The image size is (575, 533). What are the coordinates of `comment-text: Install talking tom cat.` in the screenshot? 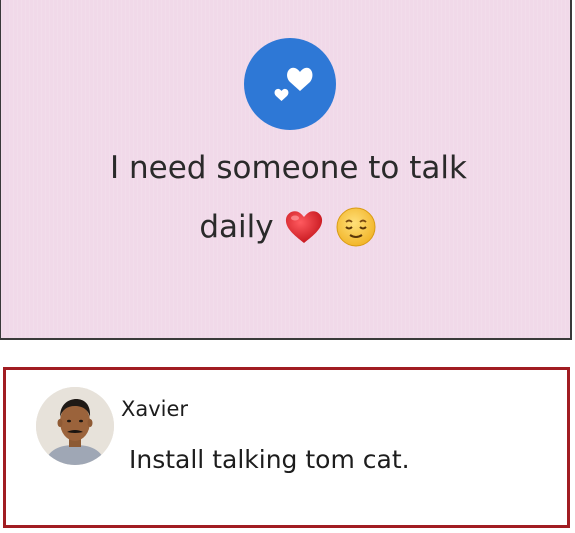 It's located at (269, 459).